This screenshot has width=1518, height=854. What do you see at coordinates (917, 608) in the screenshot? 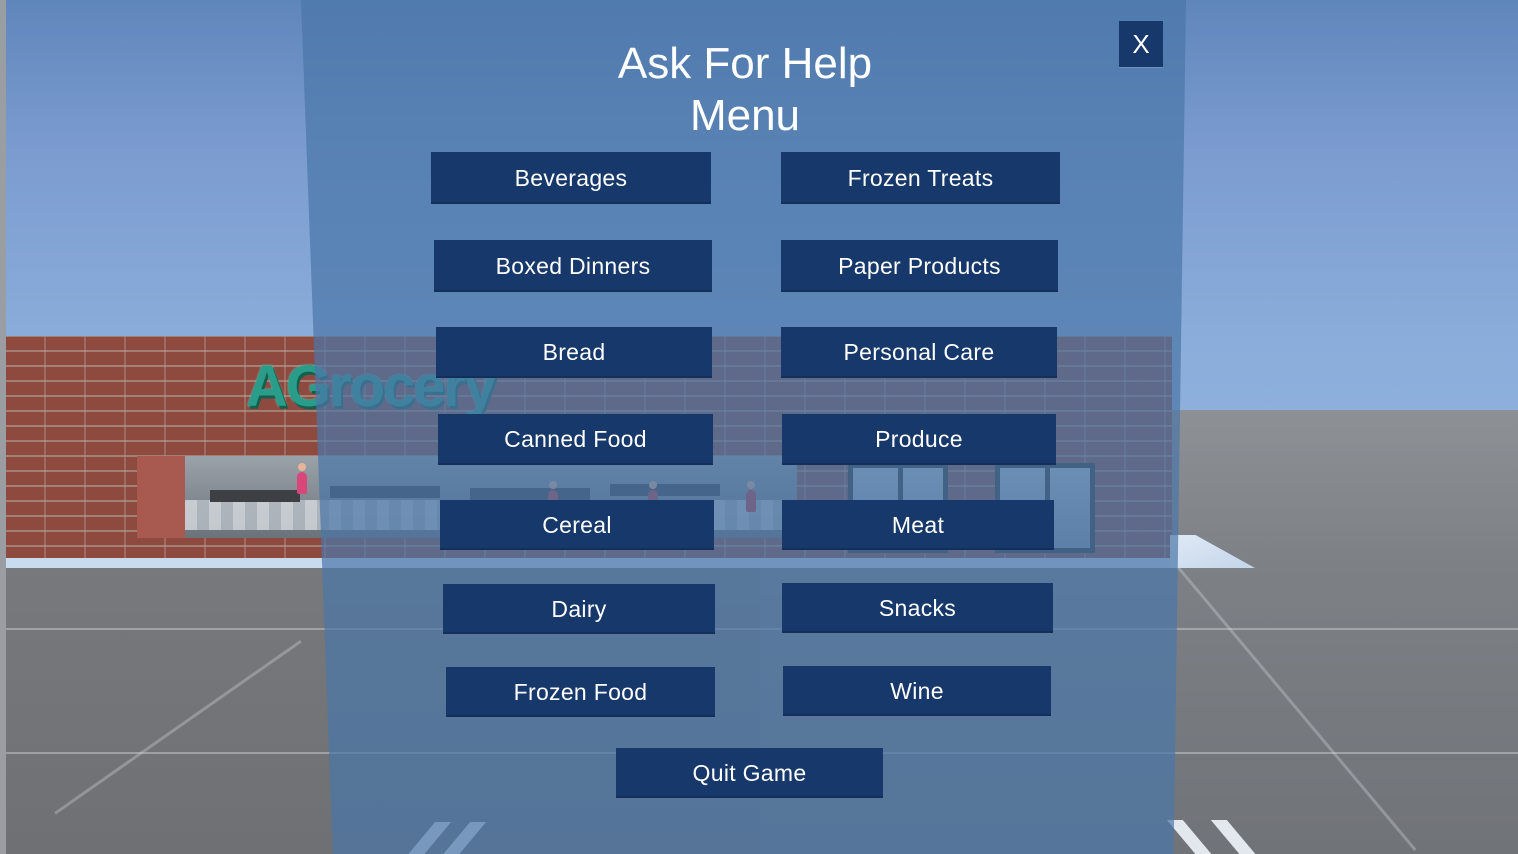
I see `snacks-button: Snacks` at bounding box center [917, 608].